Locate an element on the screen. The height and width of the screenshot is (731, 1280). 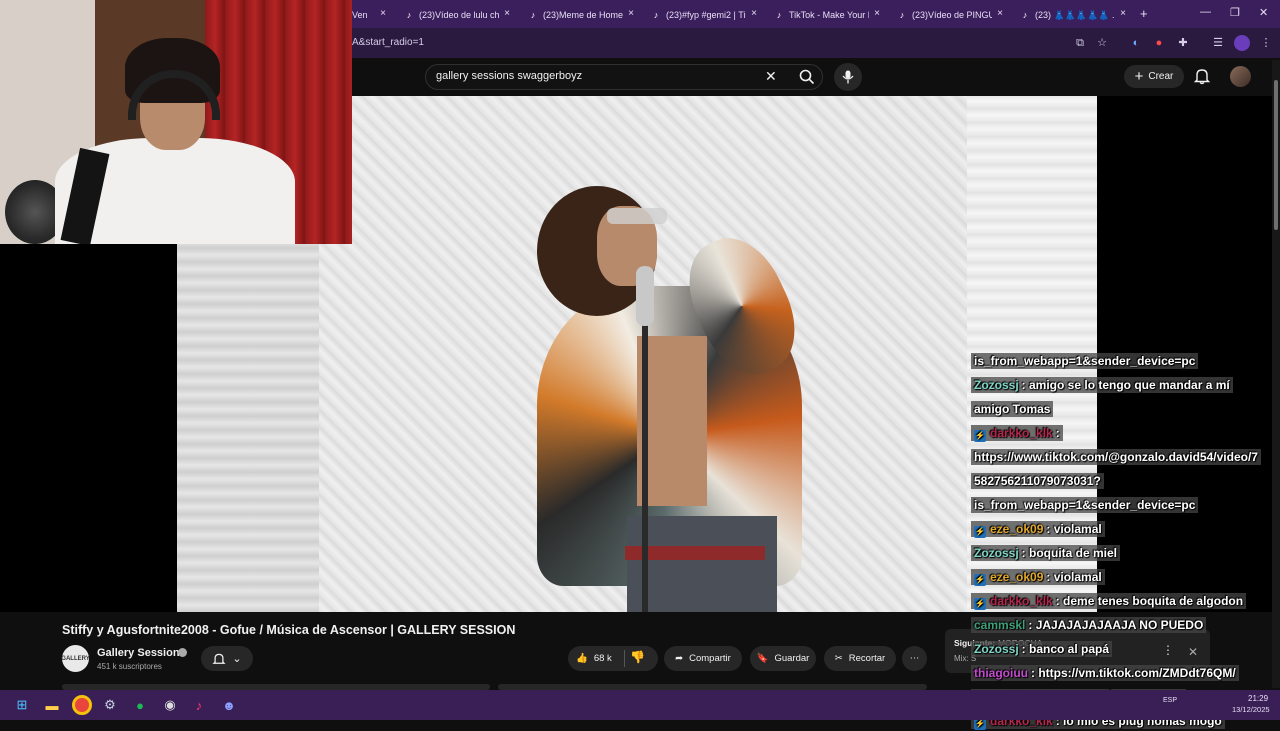
clock-date: 13/12/2025 is located at coordinates (1251, 709).